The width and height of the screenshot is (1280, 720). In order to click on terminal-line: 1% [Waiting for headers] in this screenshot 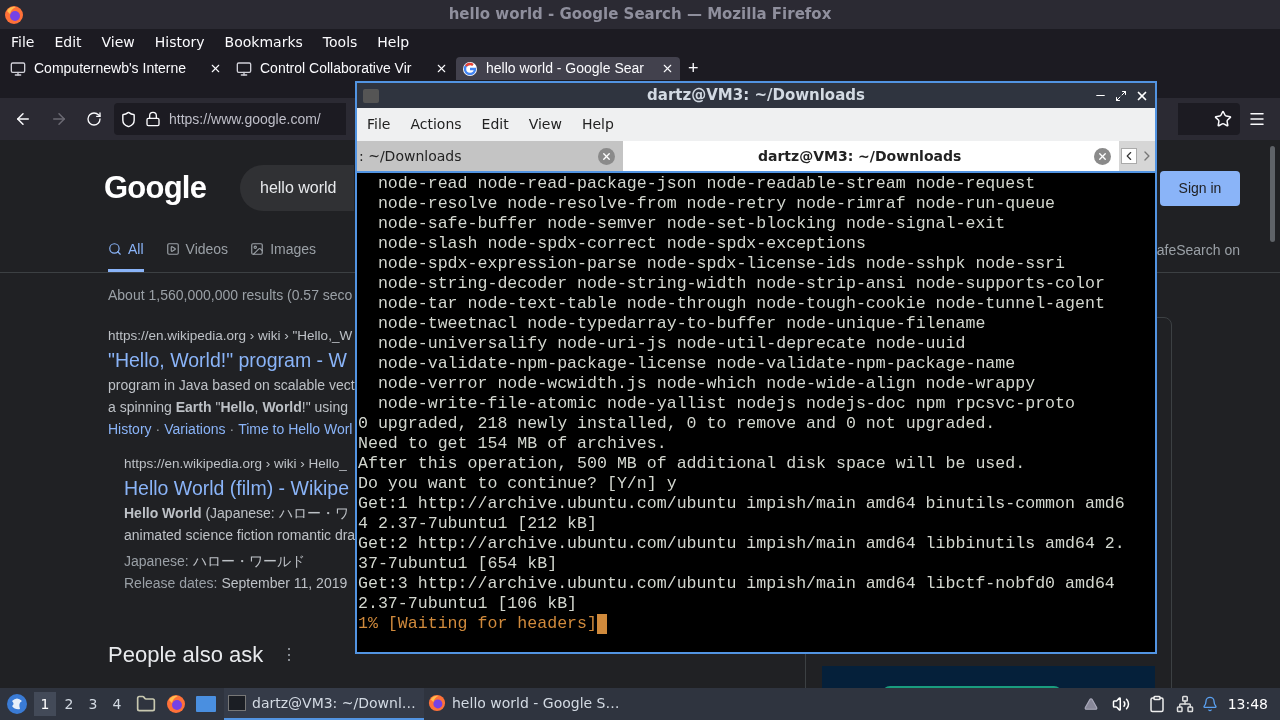, I will do `click(477, 624)`.